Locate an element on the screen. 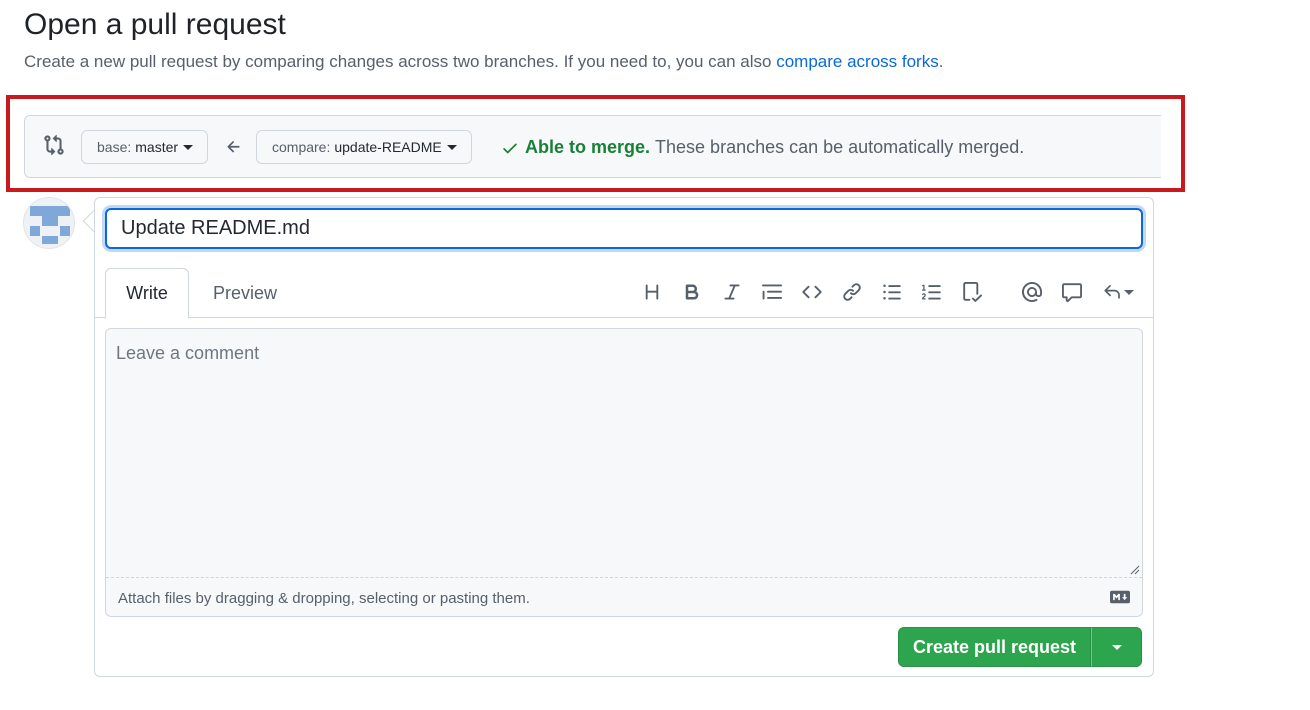  avatar is located at coordinates (49, 223).